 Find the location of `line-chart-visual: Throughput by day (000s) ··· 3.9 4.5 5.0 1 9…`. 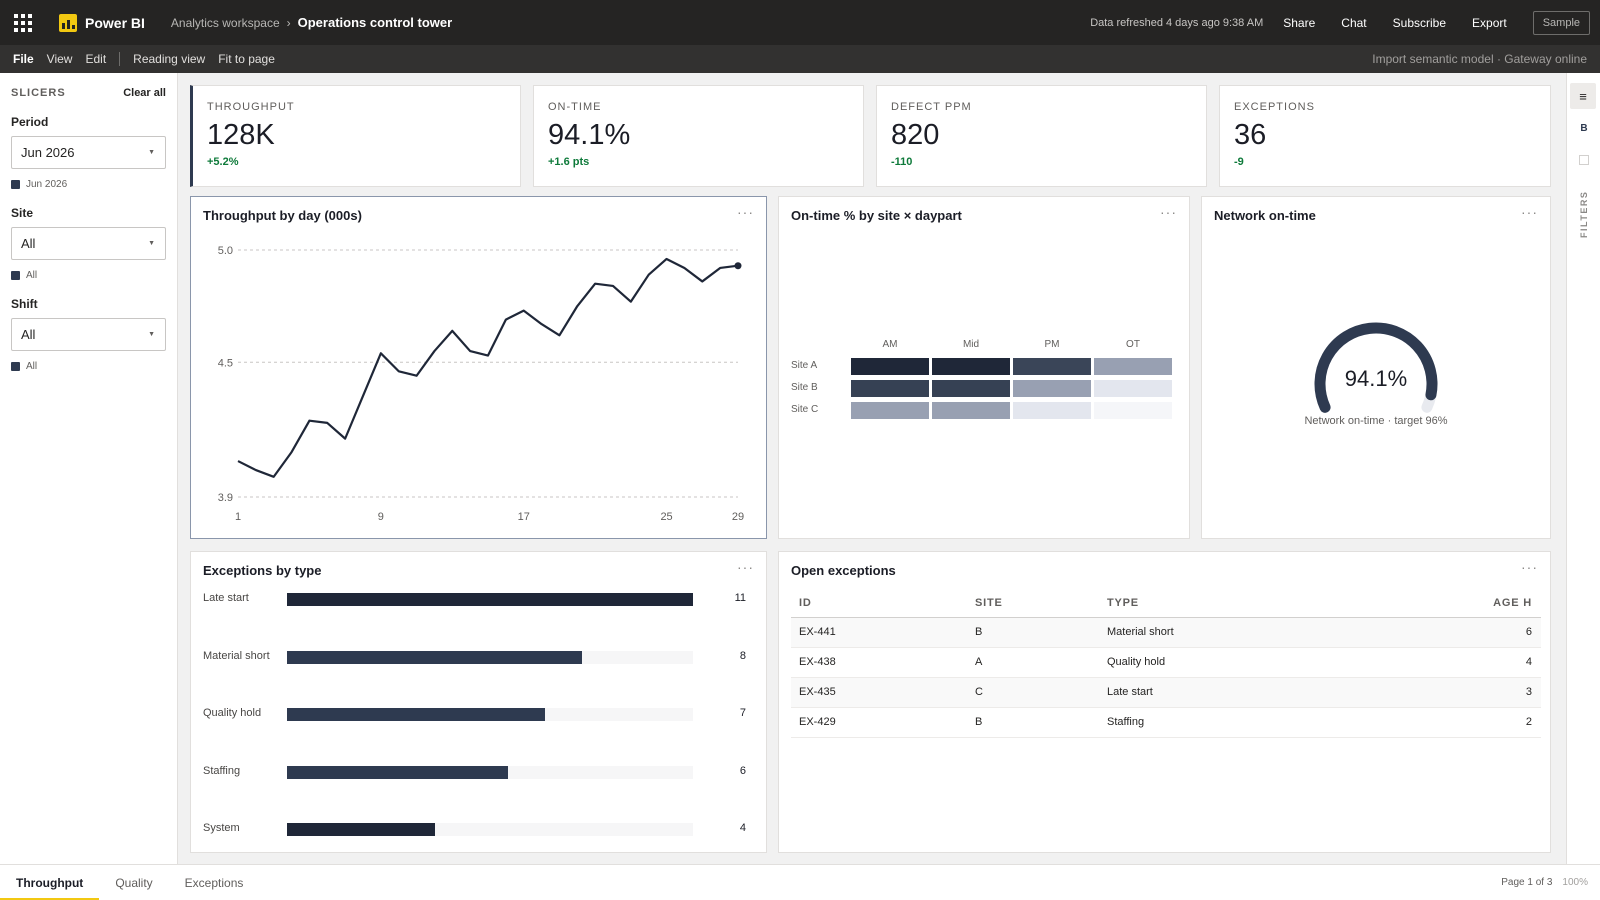

line-chart-visual: Throughput by day (000s) ··· 3.9 4.5 5.0 1 9… is located at coordinates (478, 367).